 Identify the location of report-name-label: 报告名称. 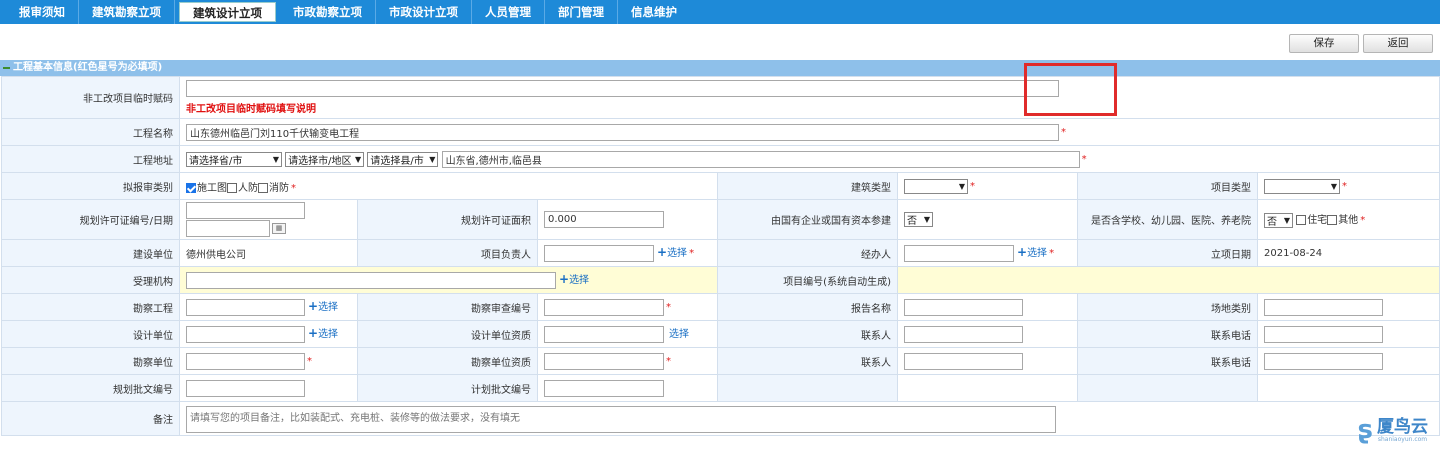
(807, 307).